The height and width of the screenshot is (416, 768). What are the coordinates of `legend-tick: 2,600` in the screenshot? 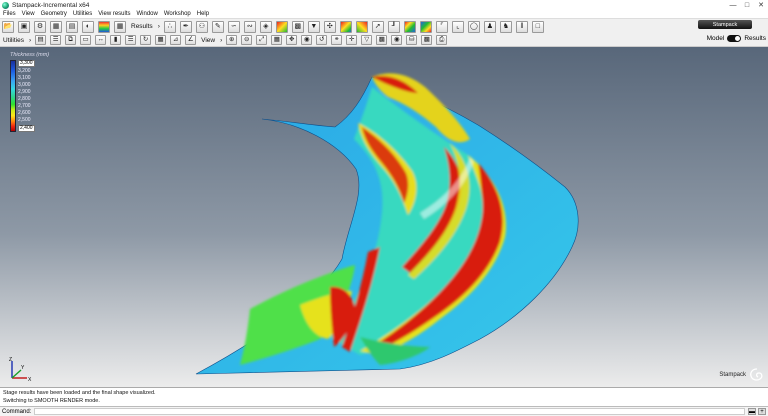 It's located at (24, 113).